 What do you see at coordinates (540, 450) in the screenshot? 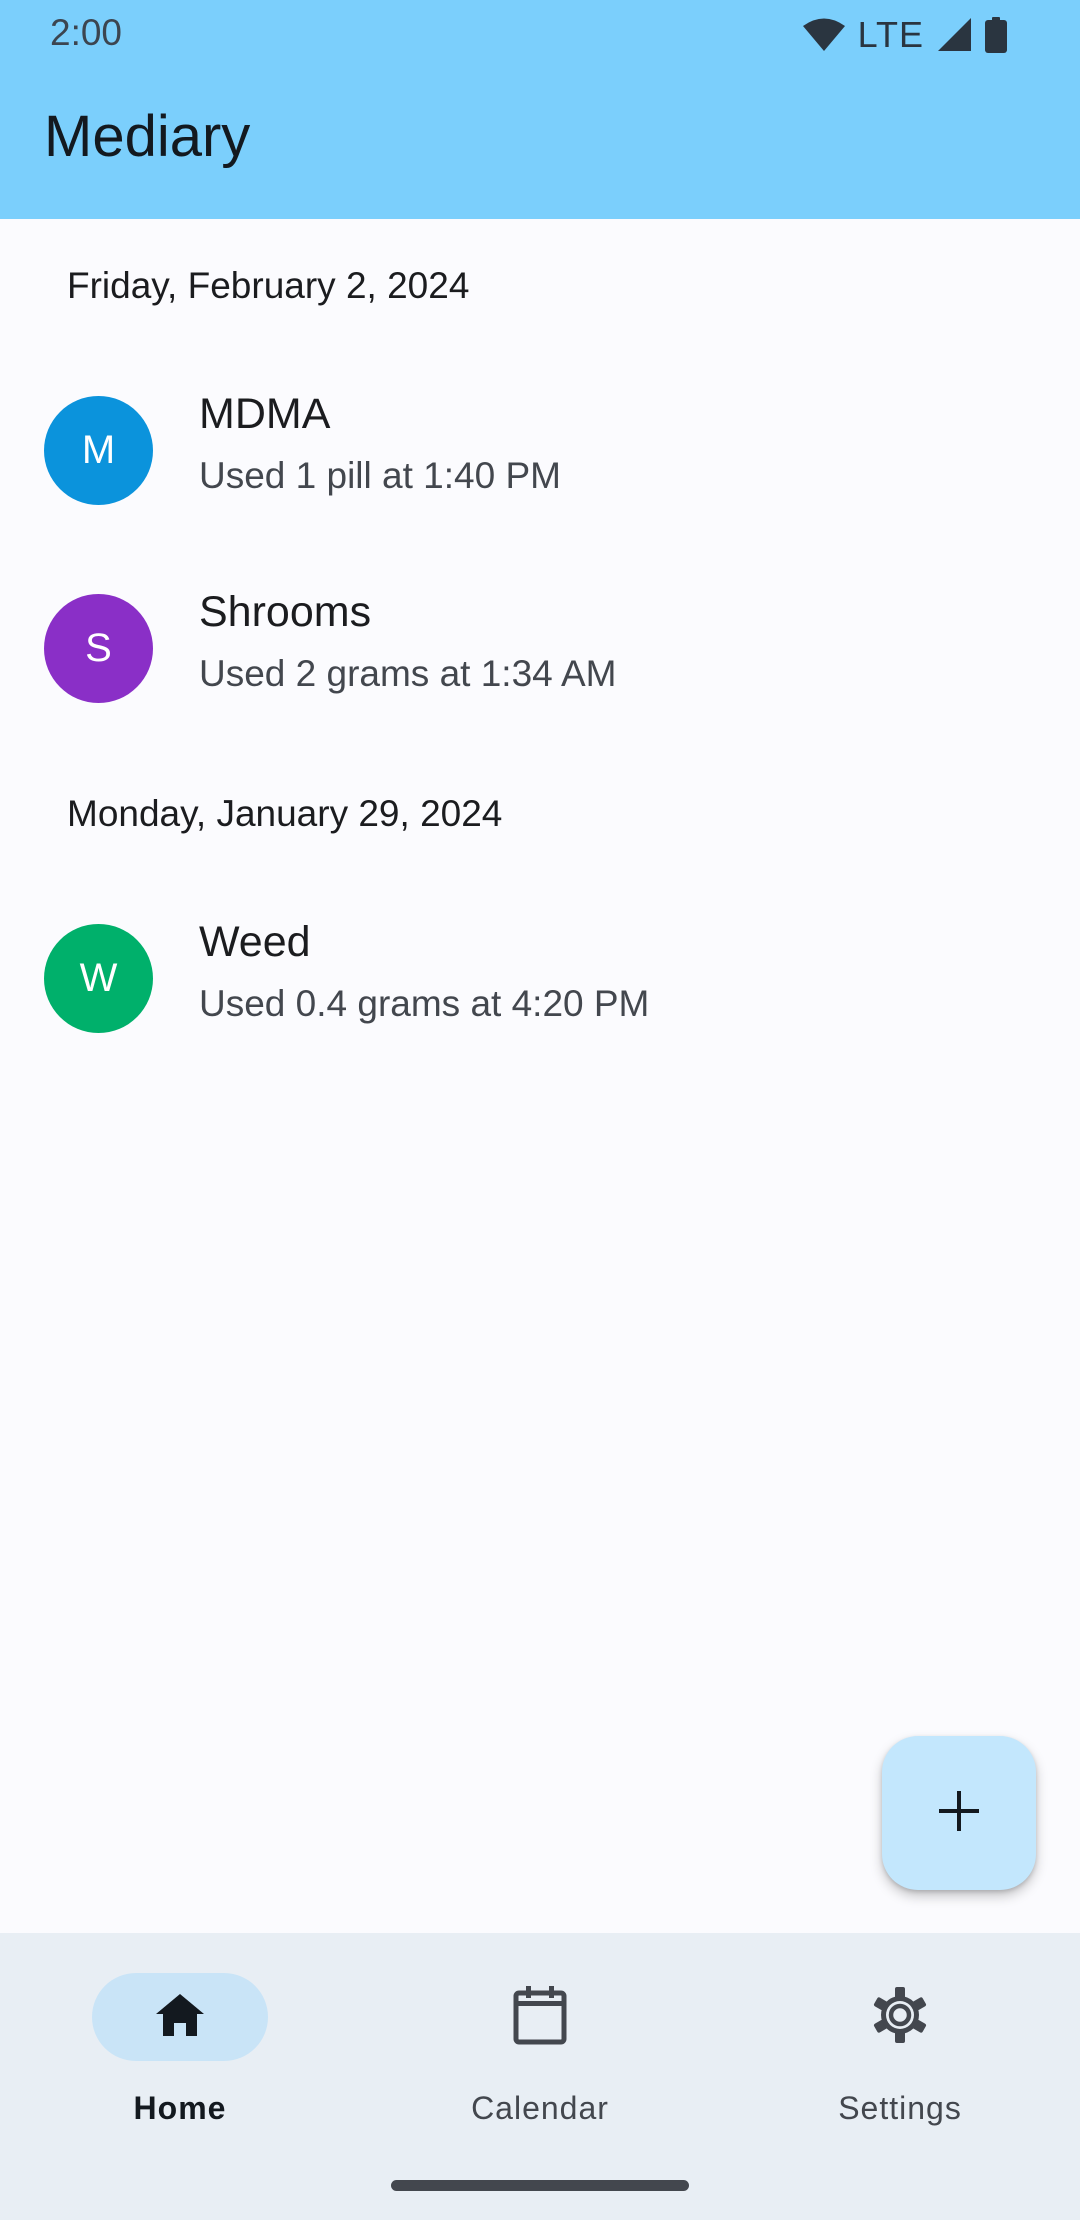
I see `list-item: M MDMA Used 1 pill at 1:40 PM` at bounding box center [540, 450].